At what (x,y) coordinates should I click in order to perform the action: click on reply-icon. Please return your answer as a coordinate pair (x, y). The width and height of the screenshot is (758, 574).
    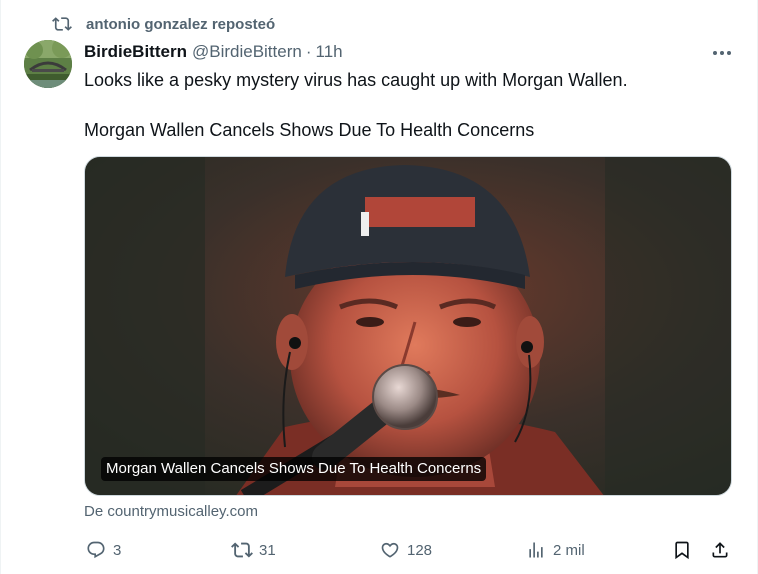
    Looking at the image, I should click on (96, 550).